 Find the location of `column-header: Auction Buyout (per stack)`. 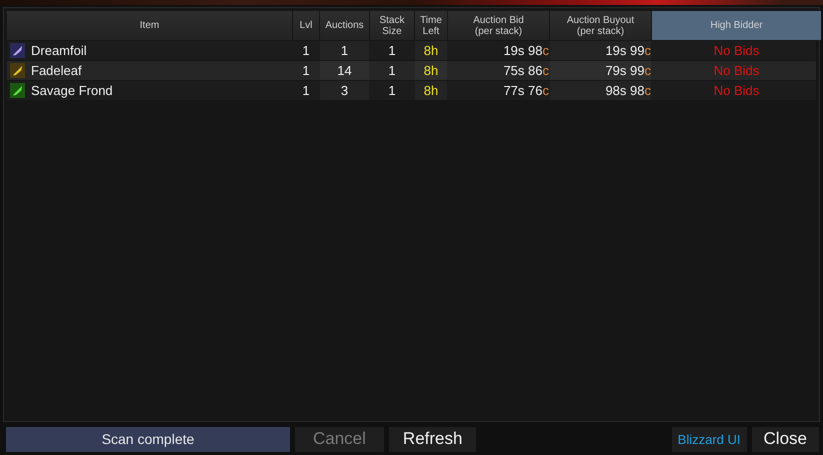

column-header: Auction Buyout (per stack) is located at coordinates (600, 25).